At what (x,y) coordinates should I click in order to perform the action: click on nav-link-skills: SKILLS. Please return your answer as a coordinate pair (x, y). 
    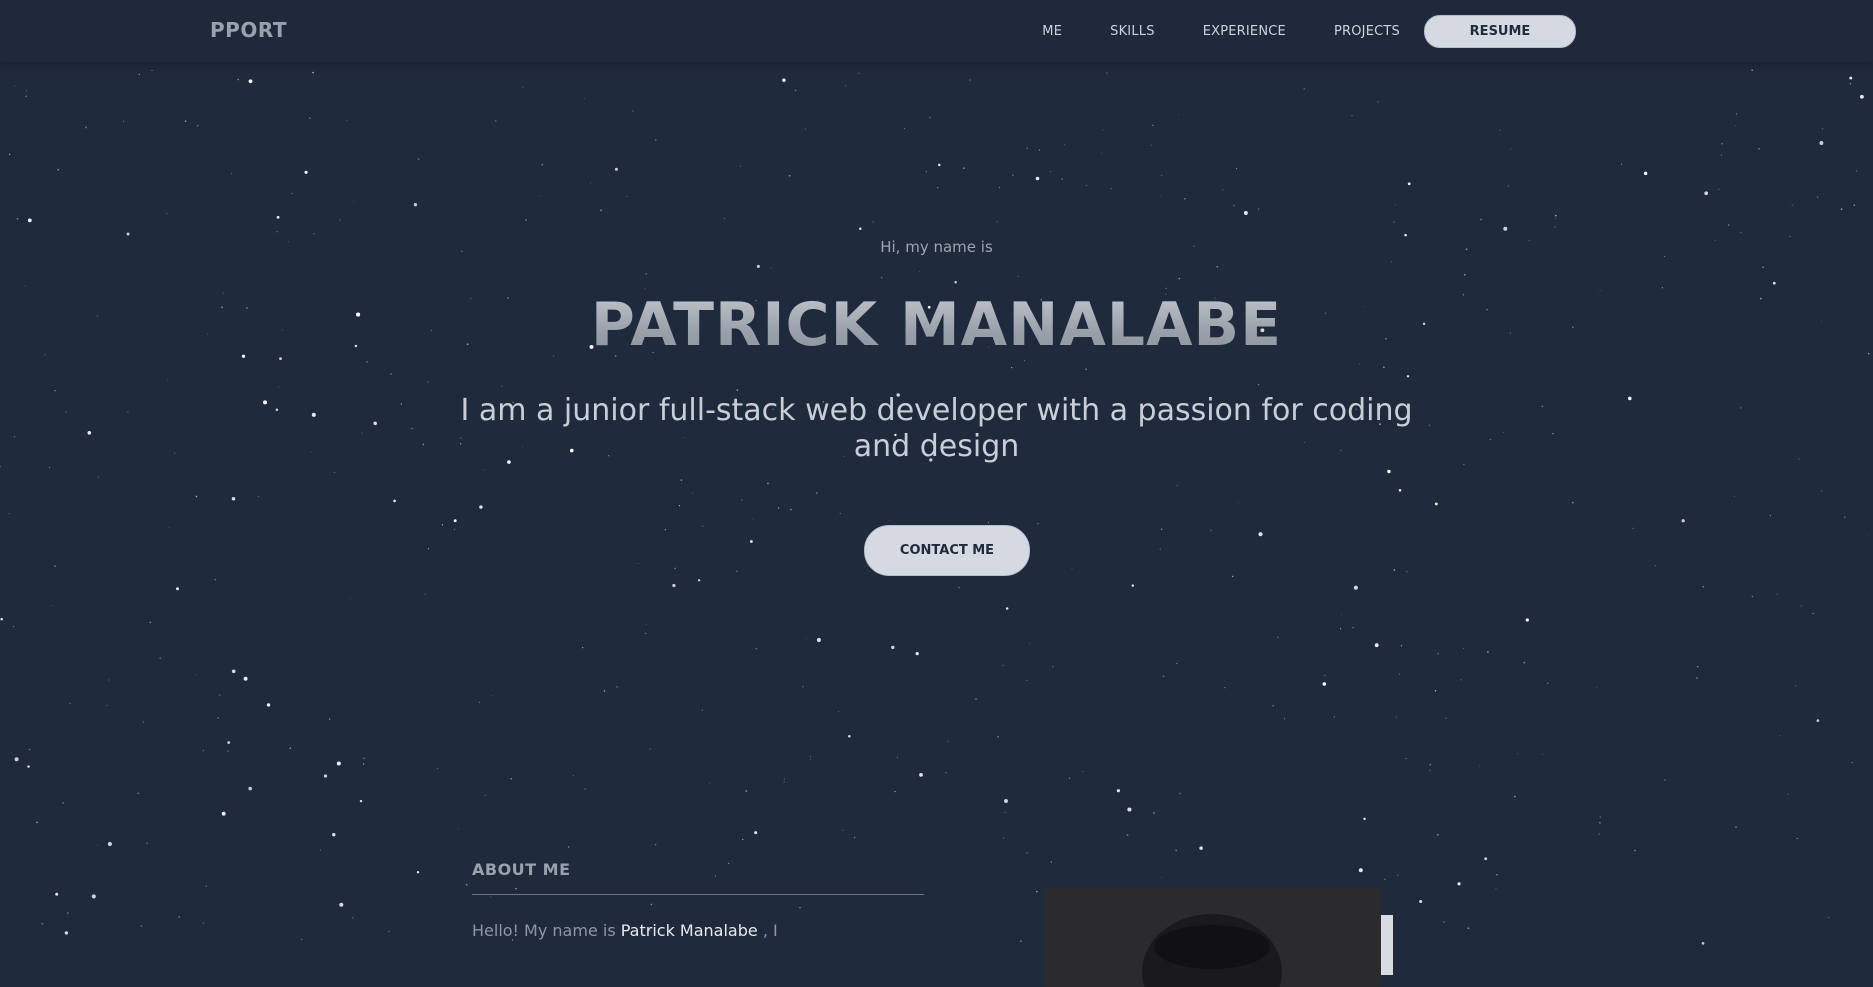
    Looking at the image, I should click on (1132, 31).